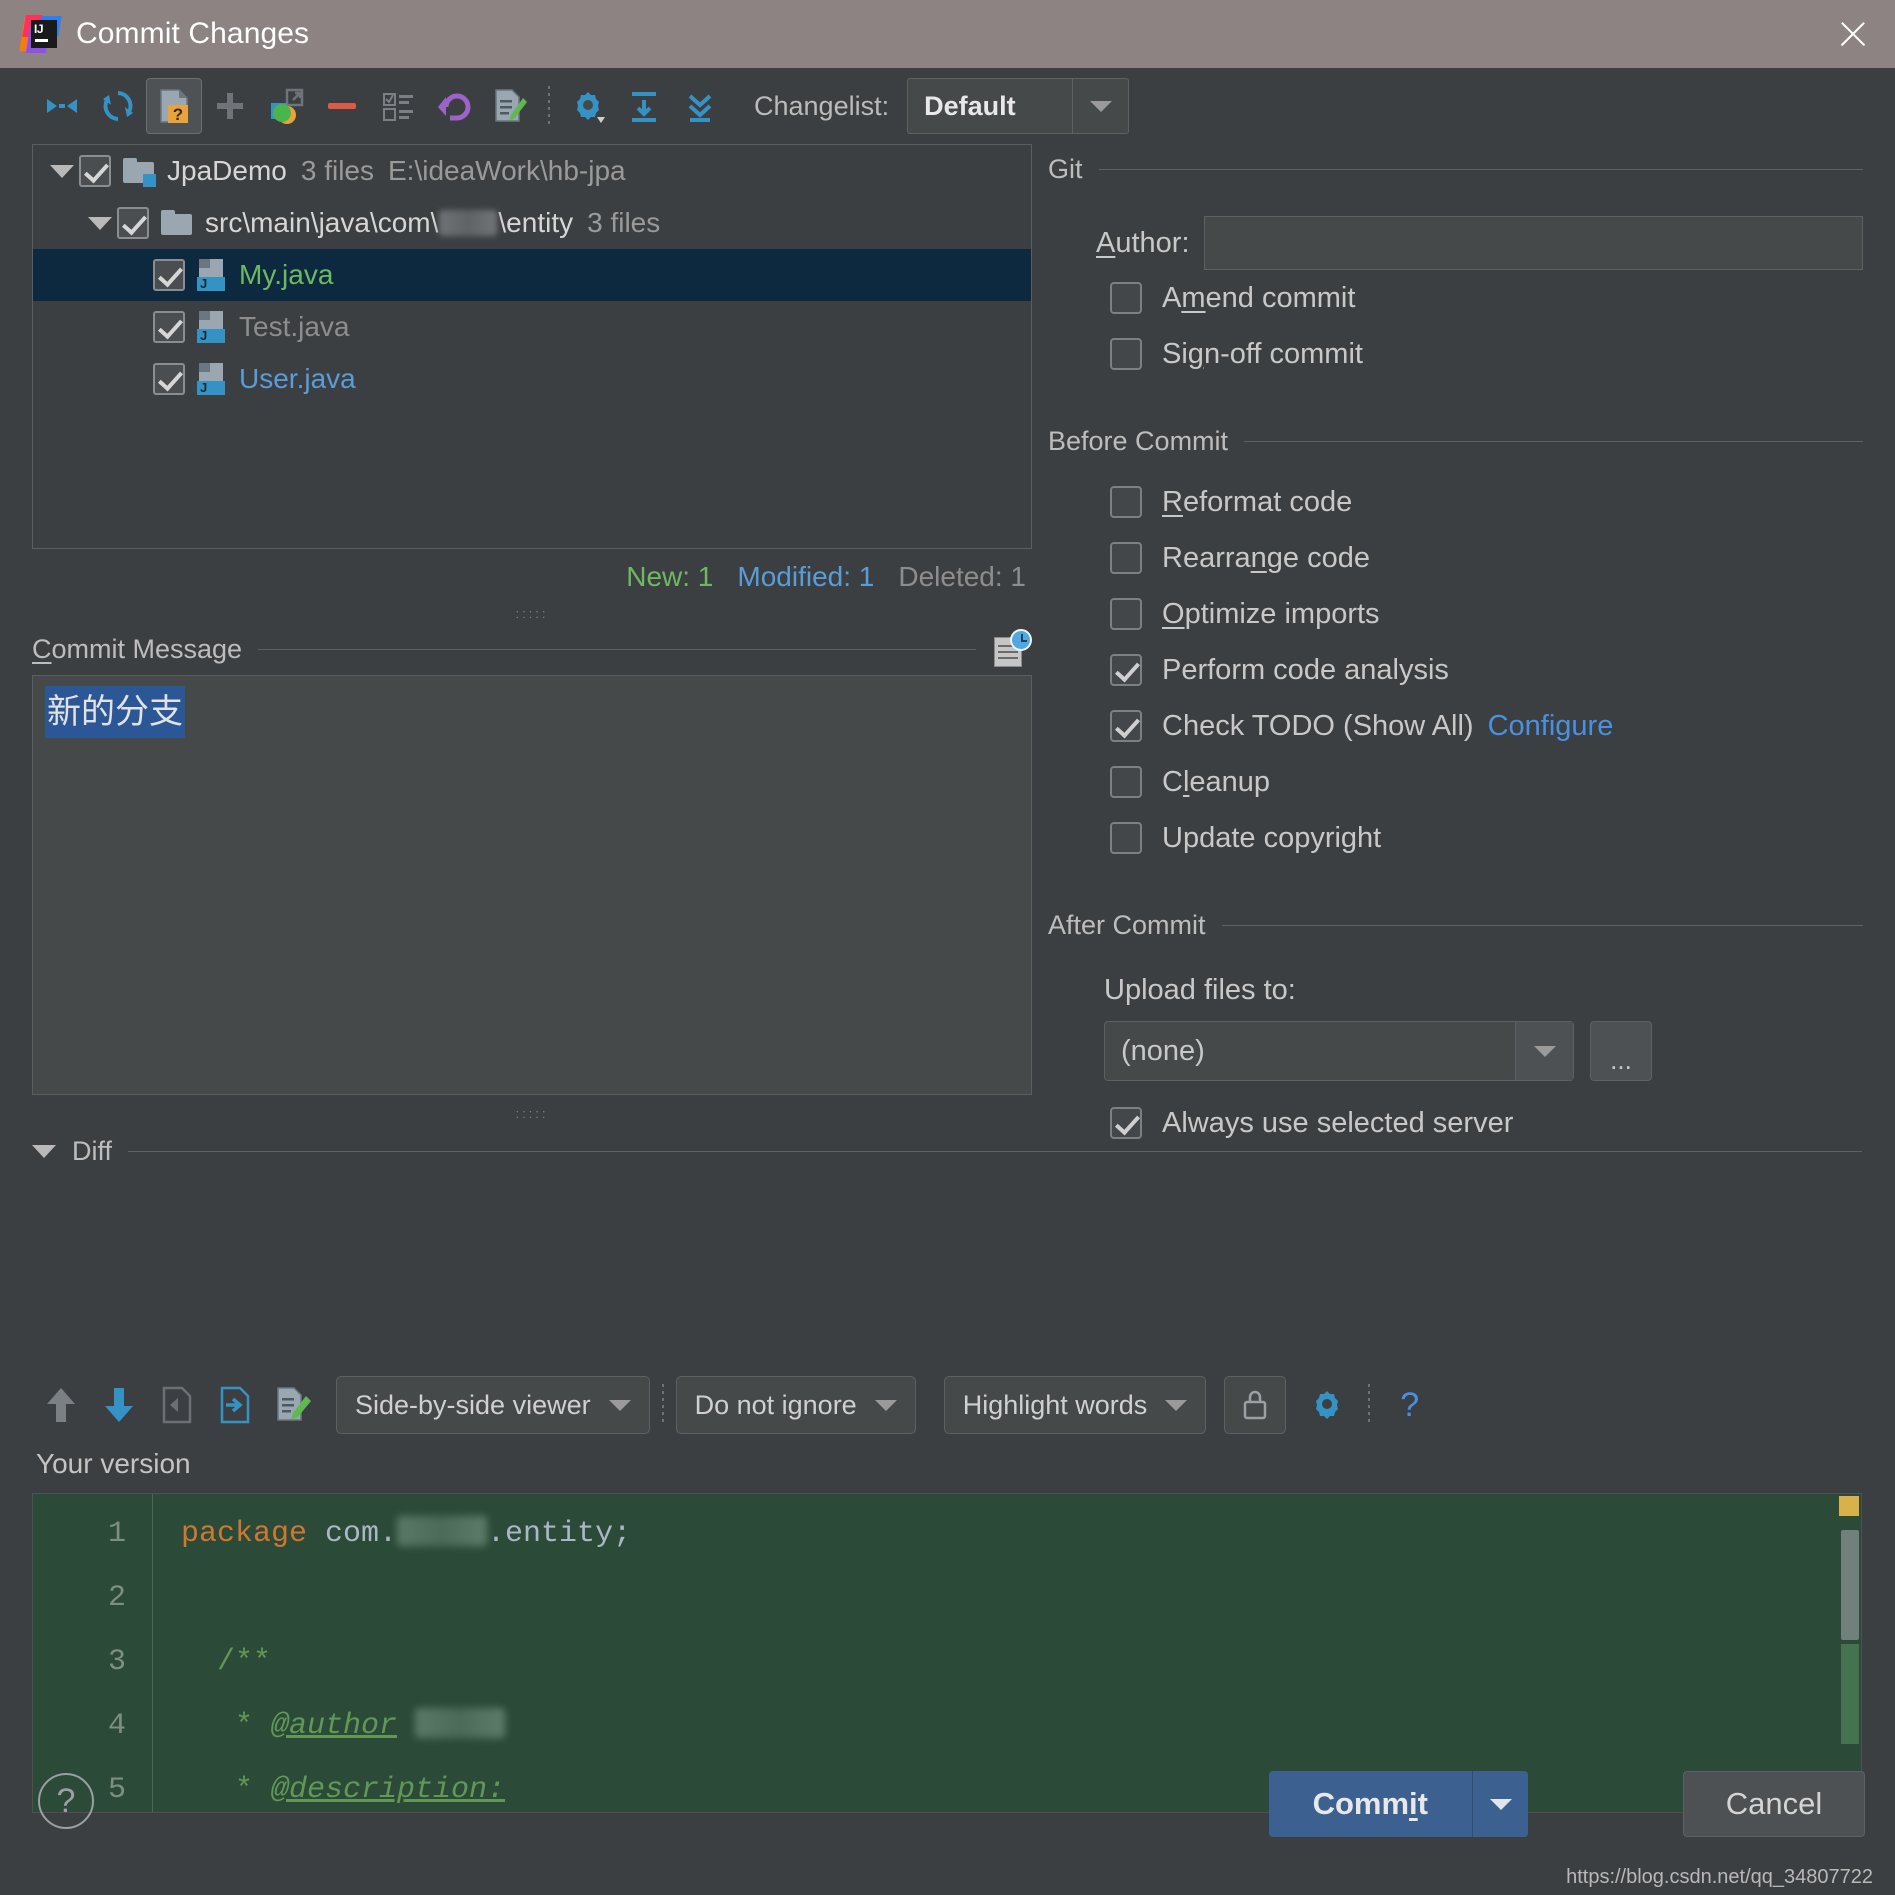  Describe the element at coordinates (1126, 1123) in the screenshot. I see `always-use-server-checkbox` at that location.